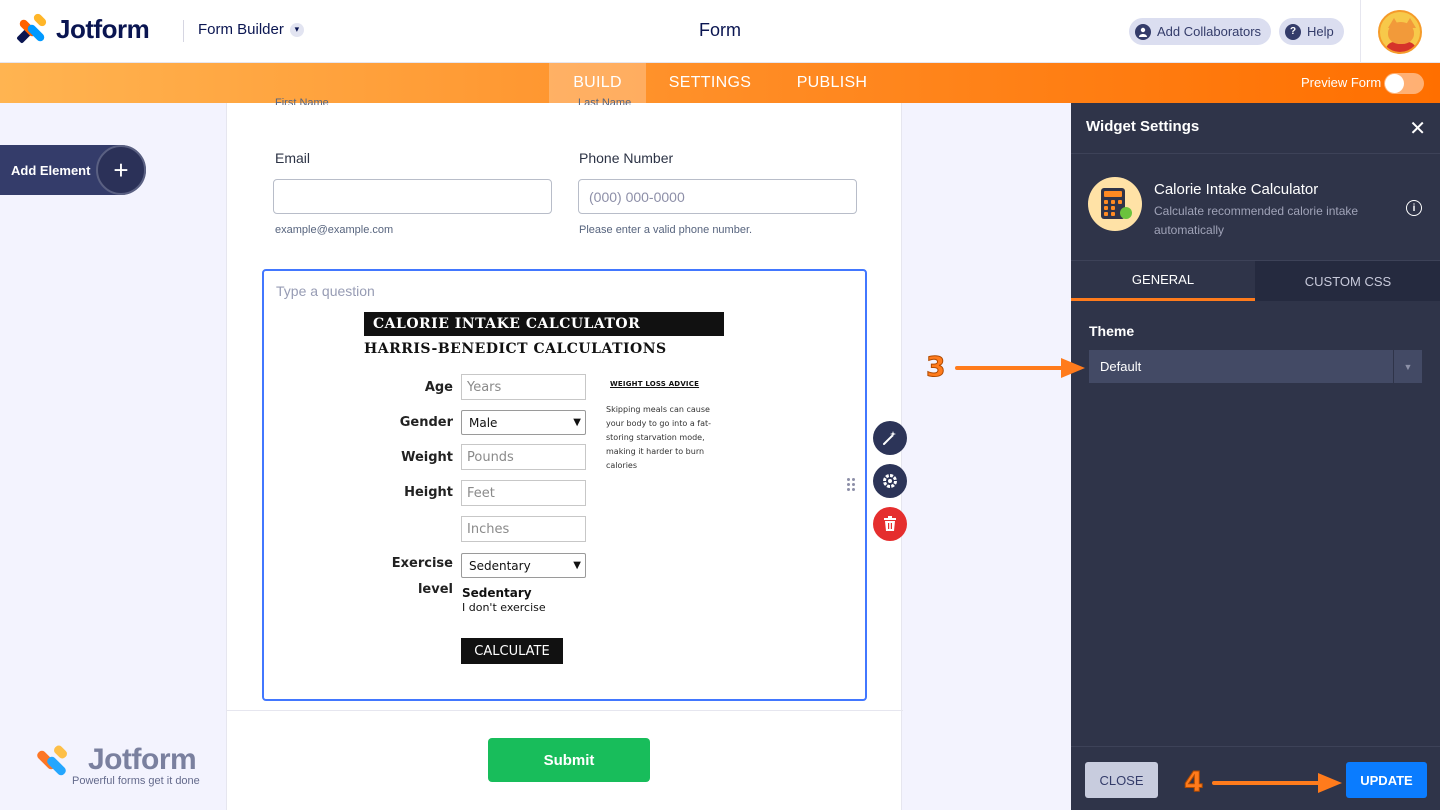 This screenshot has width=1440, height=810. I want to click on email-hint: example@example.com, so click(334, 230).